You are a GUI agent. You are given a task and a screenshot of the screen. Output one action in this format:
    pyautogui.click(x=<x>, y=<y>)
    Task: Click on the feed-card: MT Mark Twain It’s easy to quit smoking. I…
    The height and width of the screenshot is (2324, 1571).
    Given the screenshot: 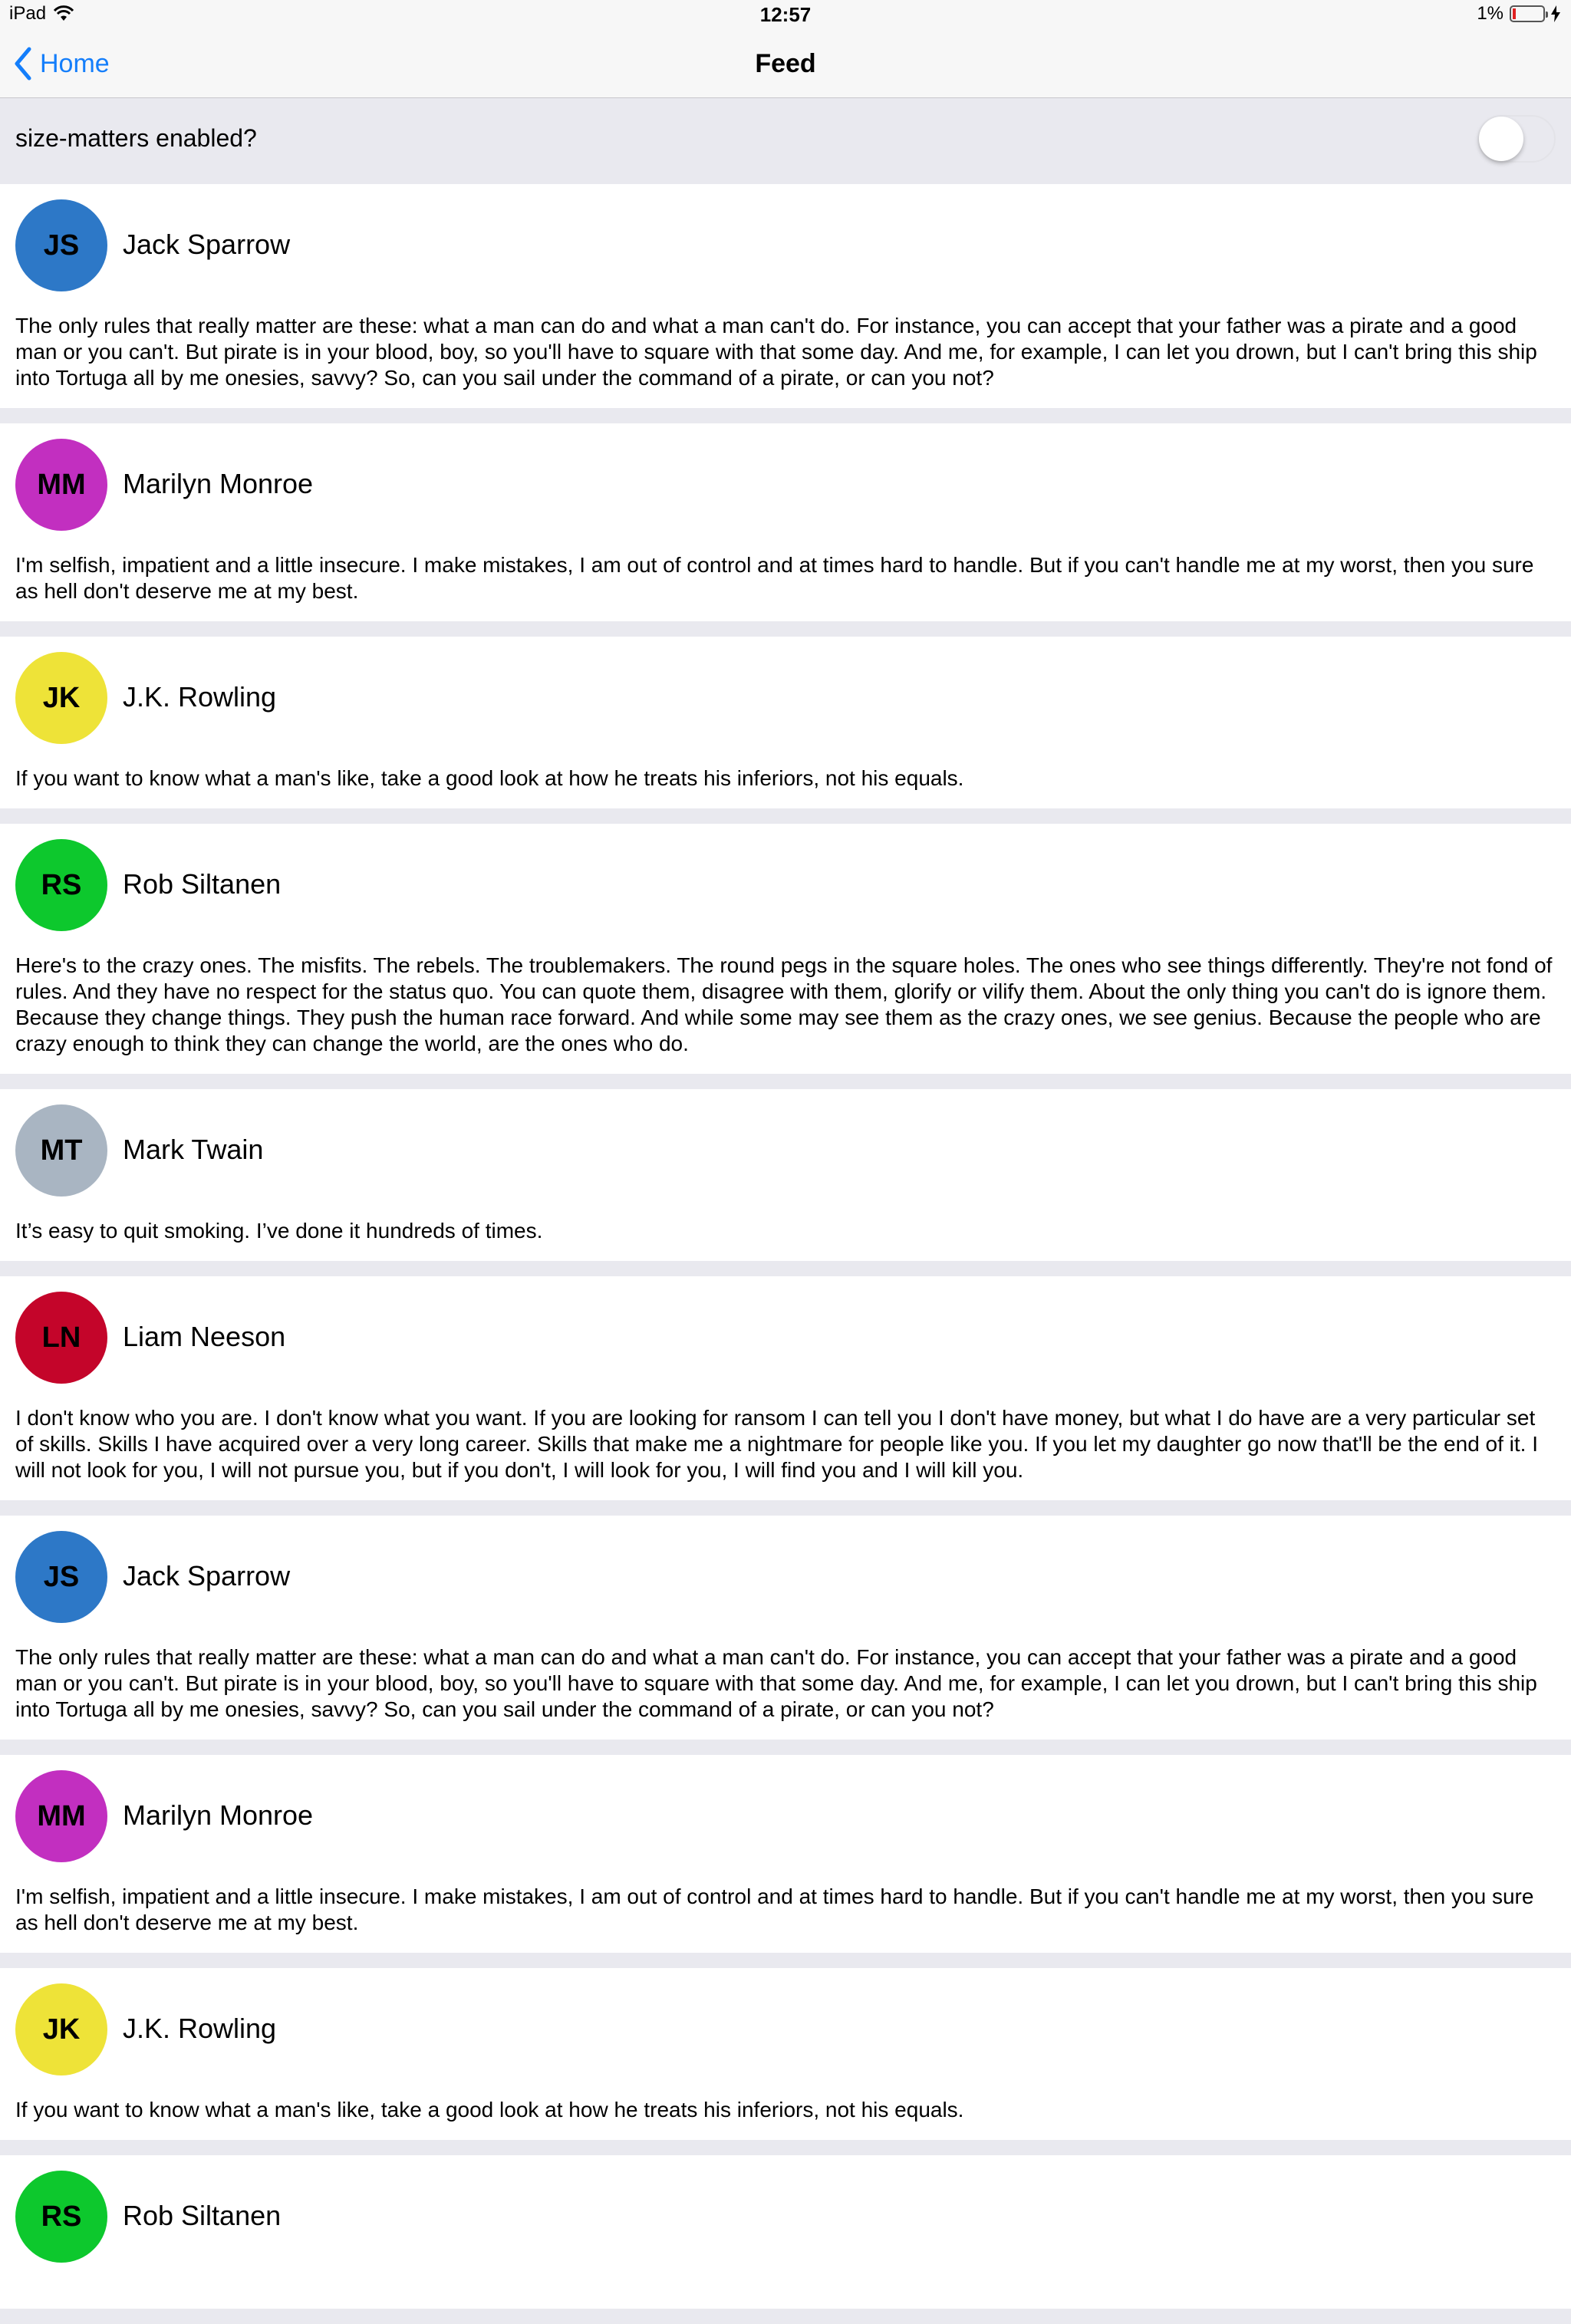 What is the action you would take?
    pyautogui.click(x=785, y=1175)
    